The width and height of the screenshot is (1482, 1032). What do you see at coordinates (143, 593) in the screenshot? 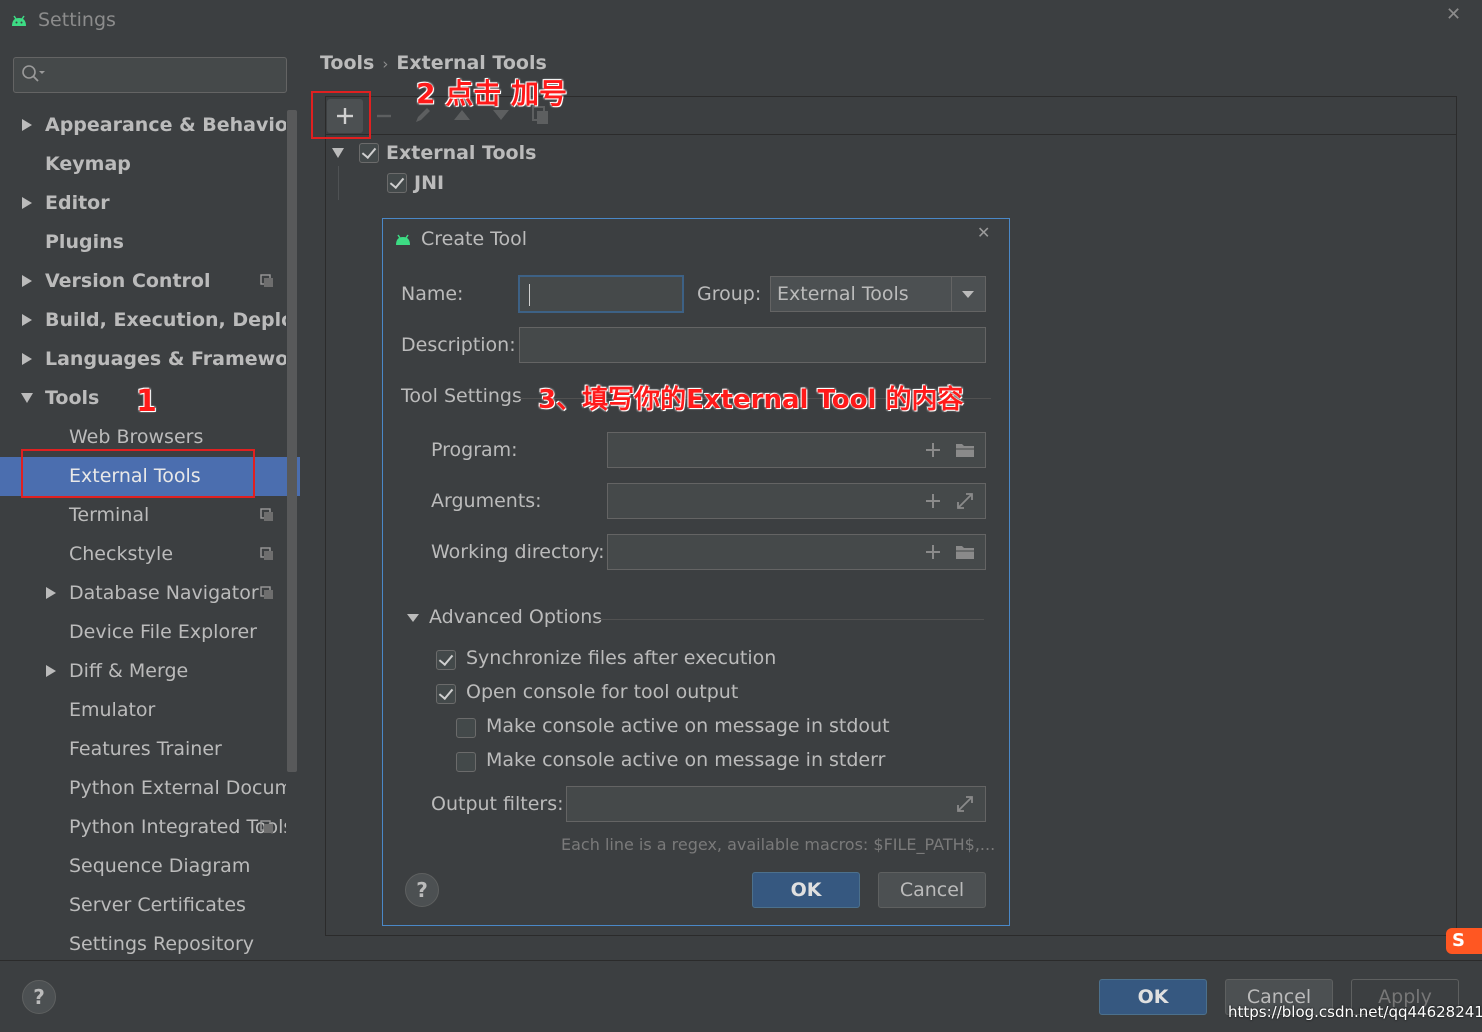
I see `sidebar-item-database-navigator: Database Navigator` at bounding box center [143, 593].